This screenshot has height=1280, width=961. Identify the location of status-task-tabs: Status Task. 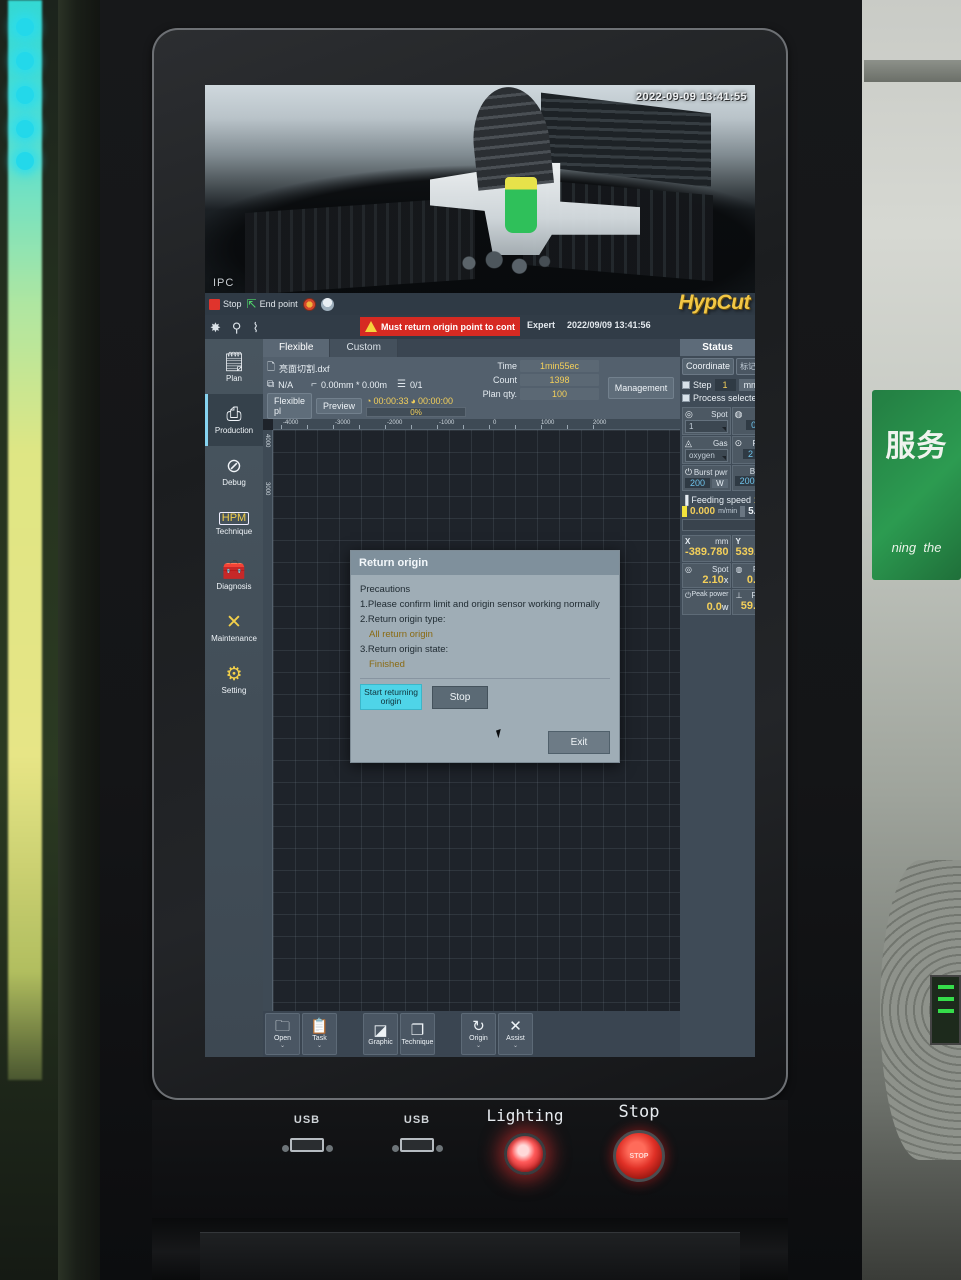
(717, 347).